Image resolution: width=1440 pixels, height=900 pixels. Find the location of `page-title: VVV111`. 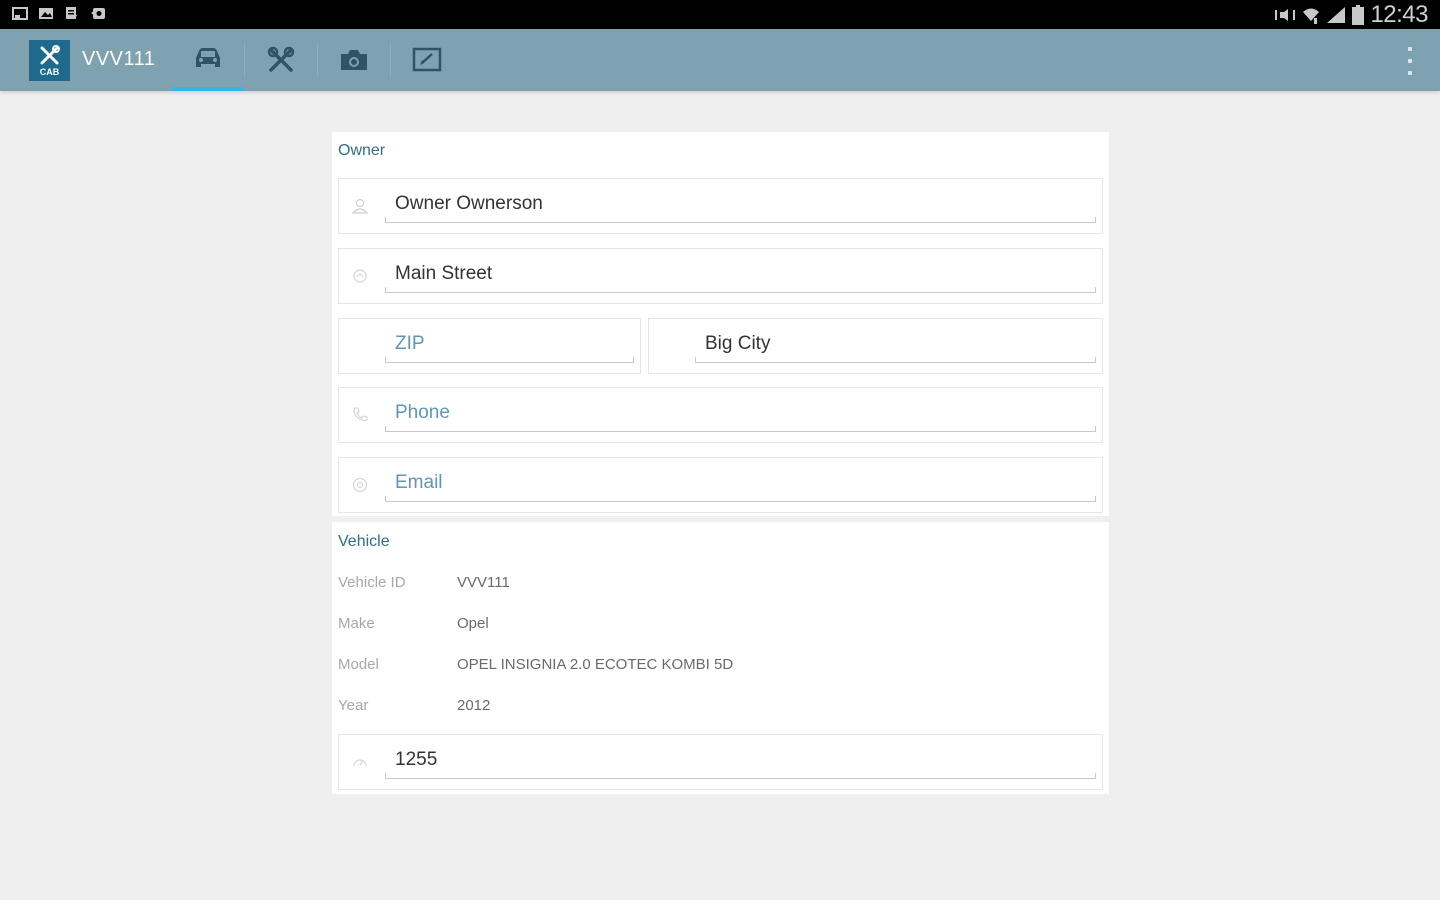

page-title: VVV111 is located at coordinates (119, 59).